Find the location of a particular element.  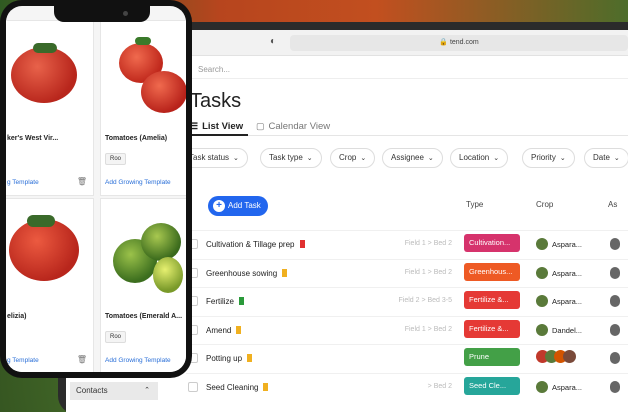

view-tabs: ☰ List View ▢ Calendar View is located at coordinates (409, 126).